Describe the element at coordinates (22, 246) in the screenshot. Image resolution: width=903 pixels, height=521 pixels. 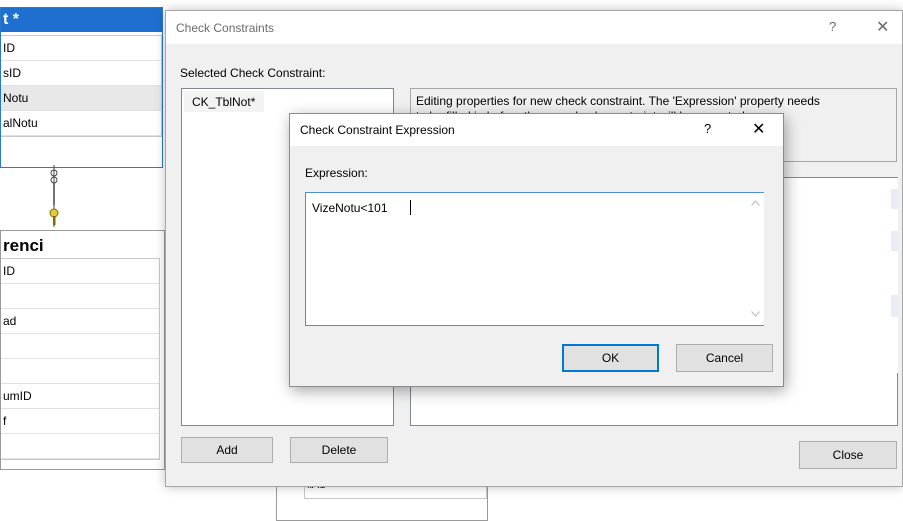
I see `table-header: renci` at that location.